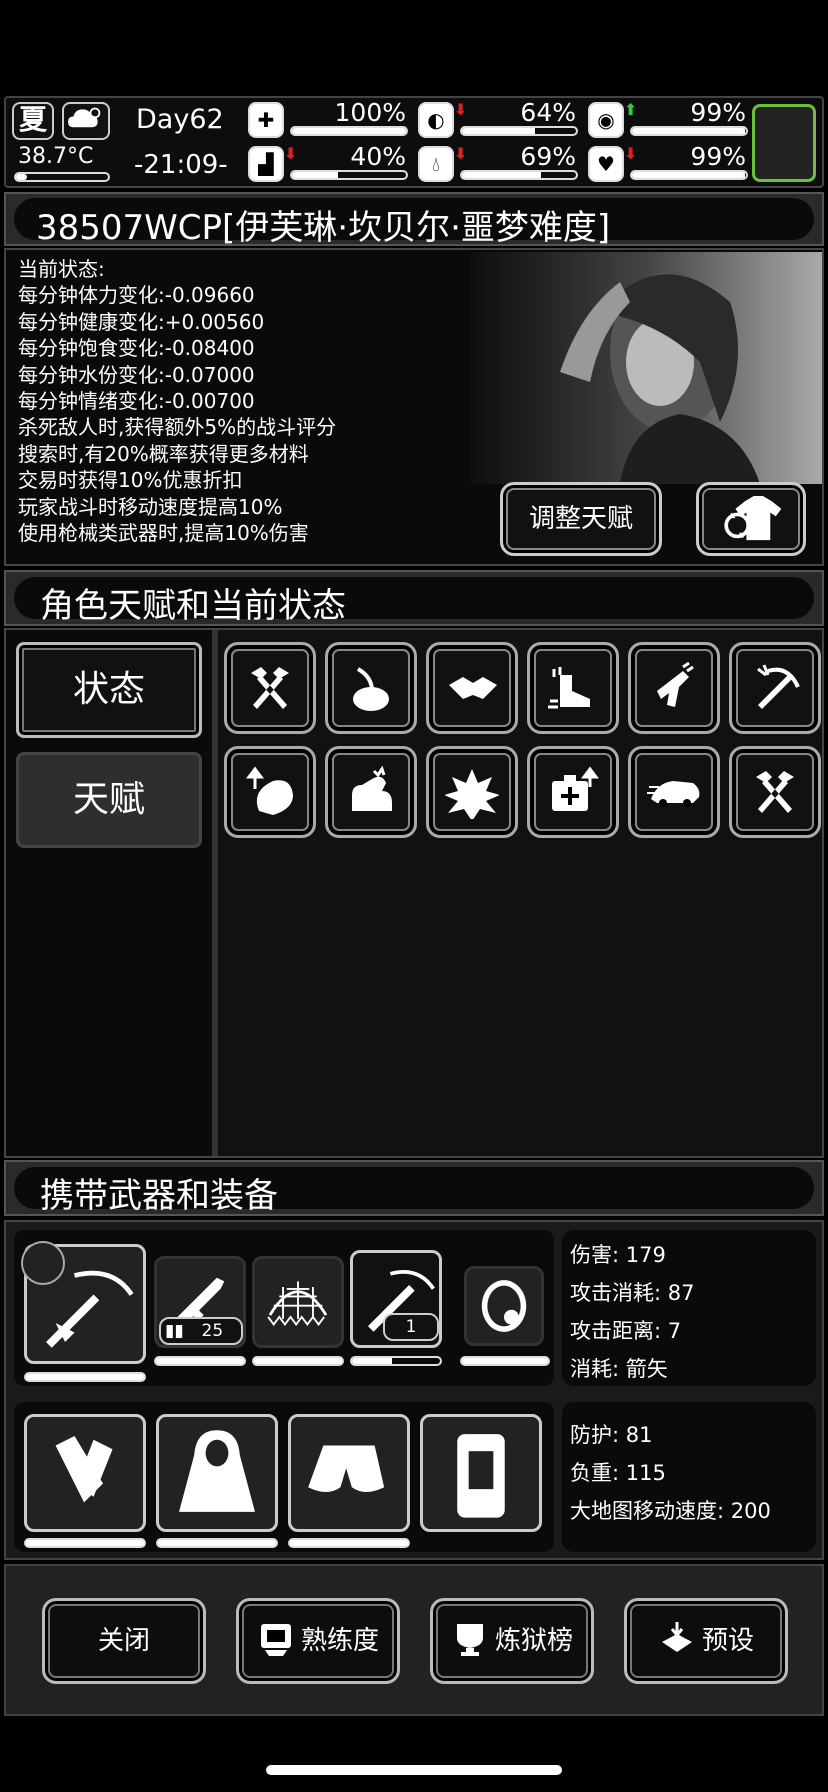 This screenshot has height=1792, width=828. Describe the element at coordinates (498, 163) in the screenshot. I see `stat-water: 💧︎ ⬇ 69%` at that location.